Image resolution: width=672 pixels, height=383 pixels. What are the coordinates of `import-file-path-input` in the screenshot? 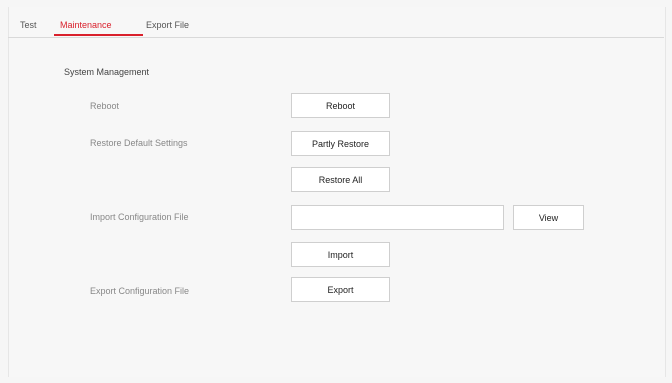 It's located at (397, 217).